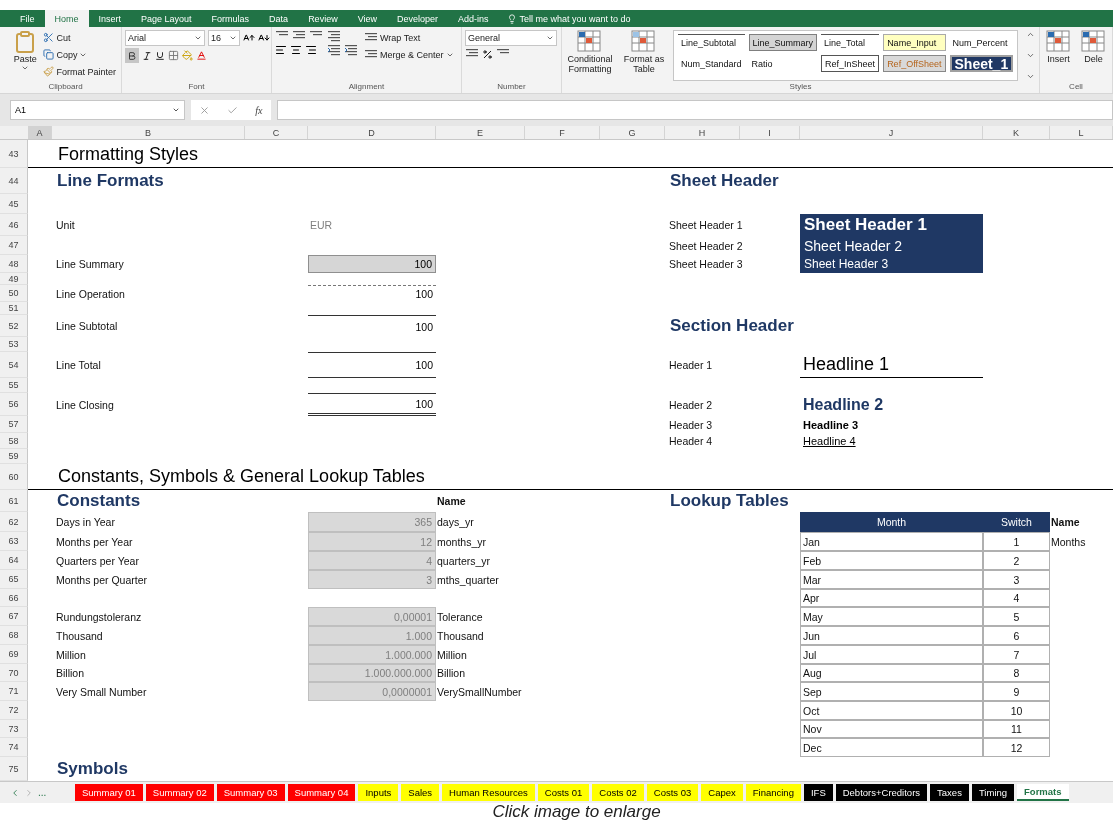 This screenshot has height=820, width=1113. I want to click on row-header: 51, so click(14, 308).